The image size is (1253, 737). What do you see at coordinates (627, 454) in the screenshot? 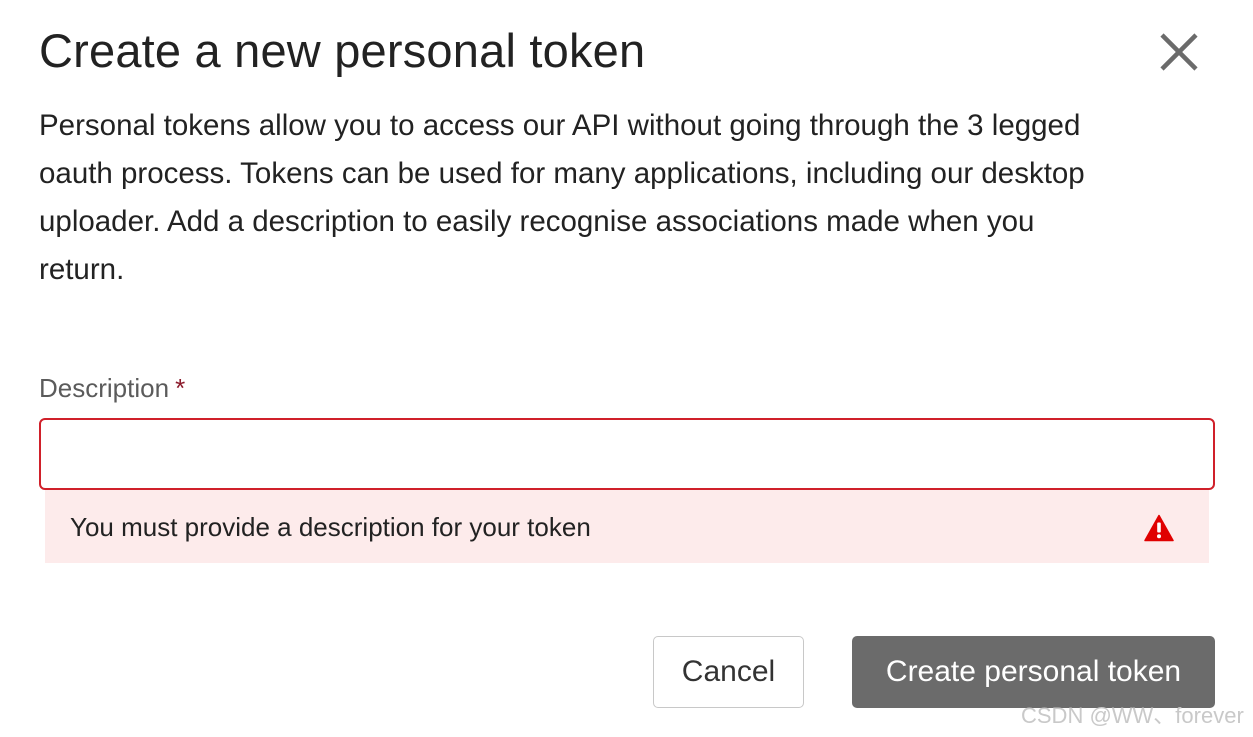
I see `description-input` at bounding box center [627, 454].